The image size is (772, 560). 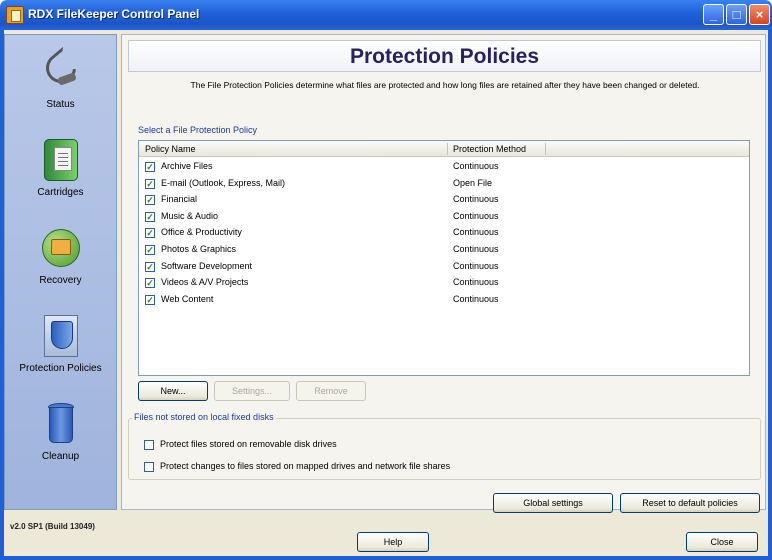 What do you see at coordinates (444, 300) in the screenshot?
I see `policy-row: ✓ Web Content Continuous` at bounding box center [444, 300].